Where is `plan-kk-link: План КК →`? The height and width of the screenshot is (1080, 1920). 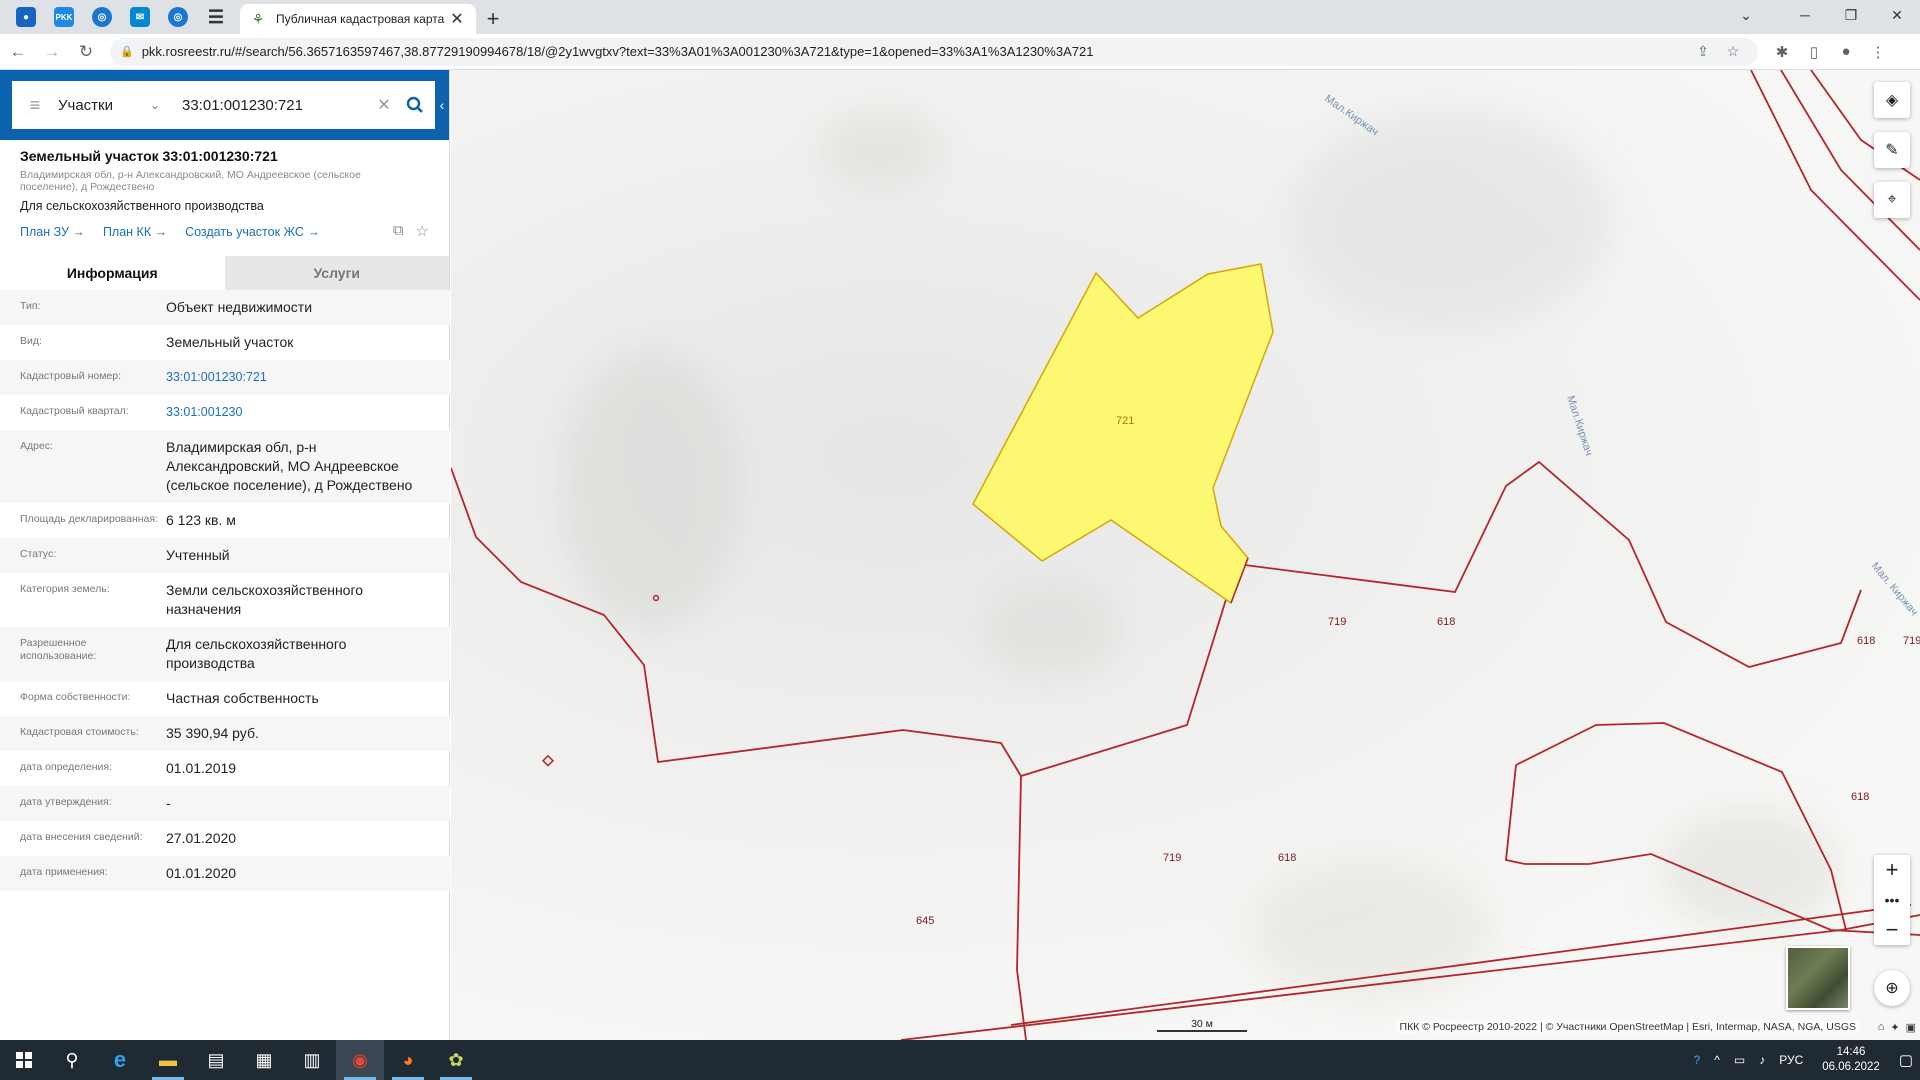
plan-kk-link: План КК → is located at coordinates (135, 232).